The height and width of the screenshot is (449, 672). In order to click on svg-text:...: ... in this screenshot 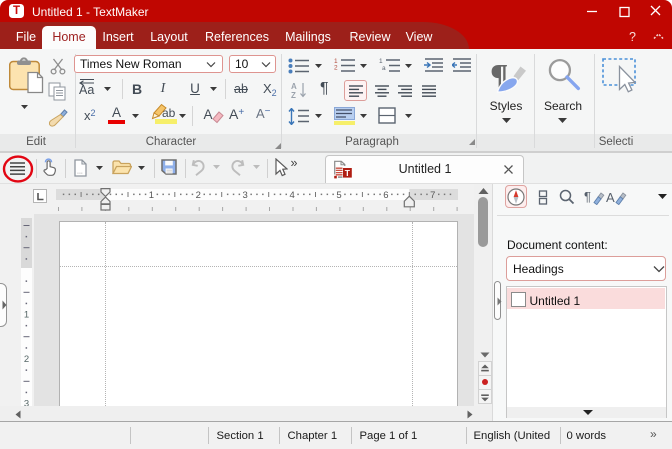, I will do `click(80, 171)`.